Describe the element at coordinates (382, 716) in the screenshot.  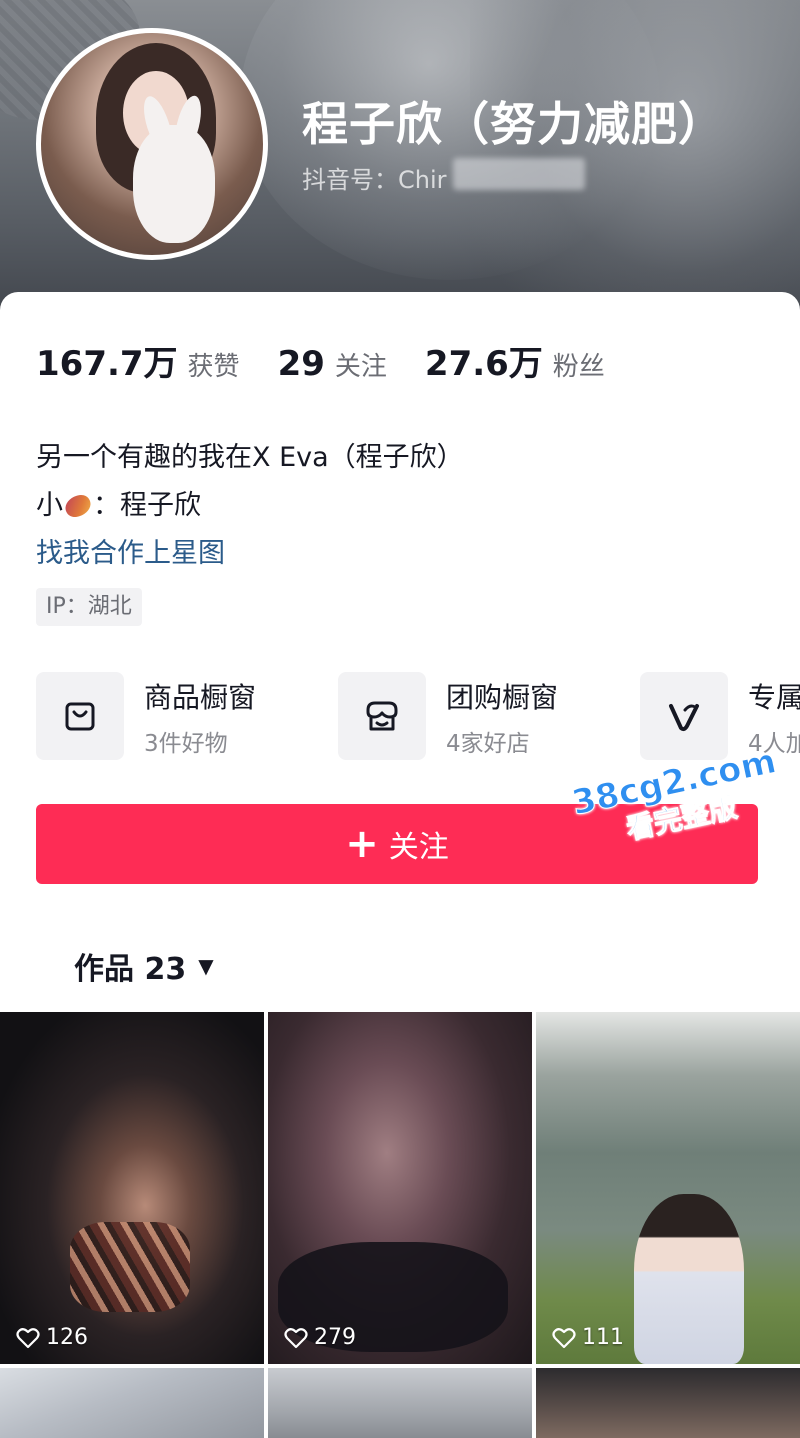
I see `shop-icon` at that location.